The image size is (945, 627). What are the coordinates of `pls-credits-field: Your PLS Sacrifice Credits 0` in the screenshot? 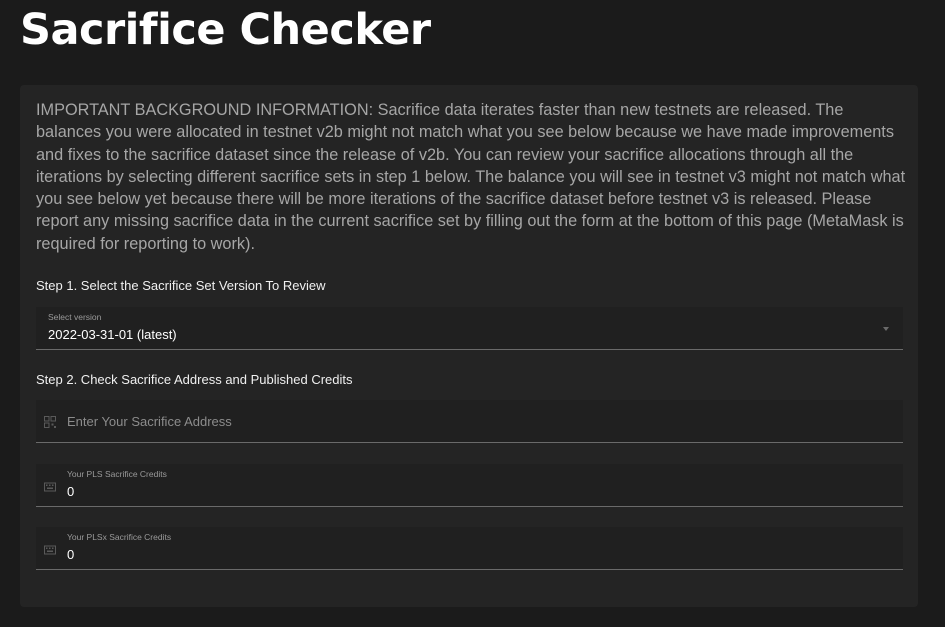 It's located at (469, 485).